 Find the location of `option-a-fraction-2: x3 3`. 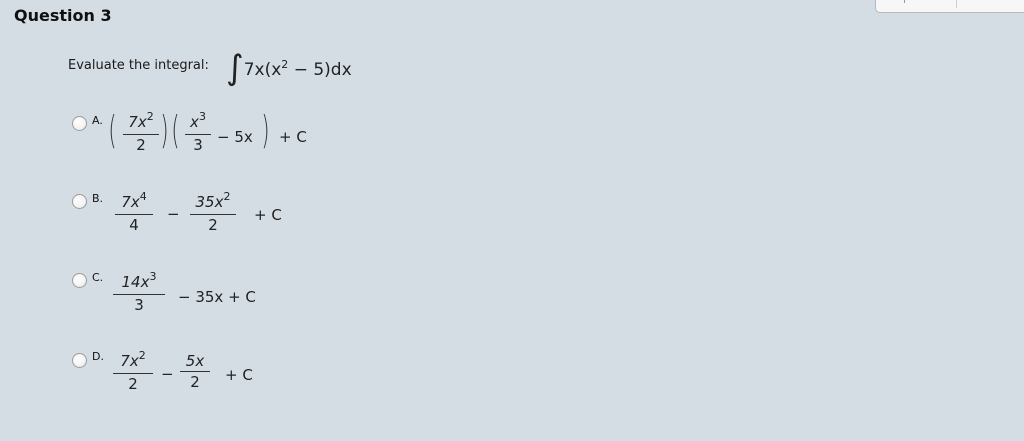

option-a-fraction-2: x3 3 is located at coordinates (198, 132).